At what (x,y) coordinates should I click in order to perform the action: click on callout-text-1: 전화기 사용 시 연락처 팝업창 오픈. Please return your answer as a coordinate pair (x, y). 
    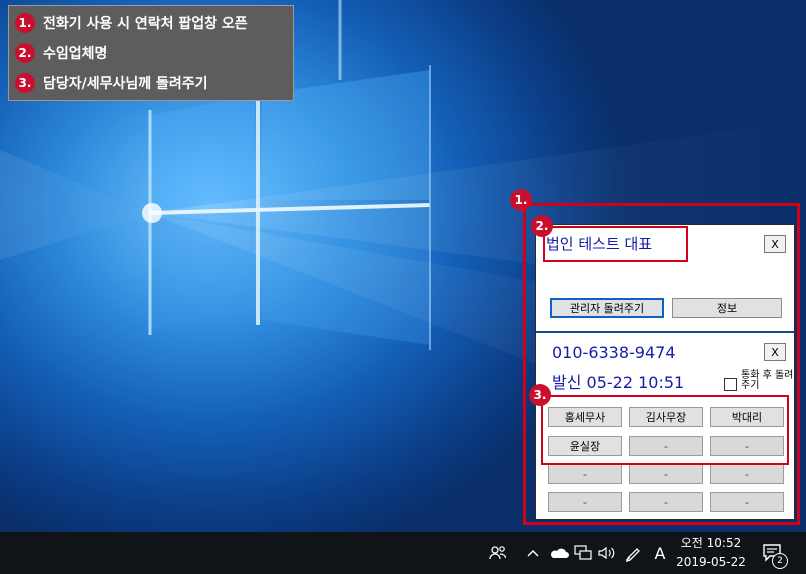
    Looking at the image, I should click on (145, 24).